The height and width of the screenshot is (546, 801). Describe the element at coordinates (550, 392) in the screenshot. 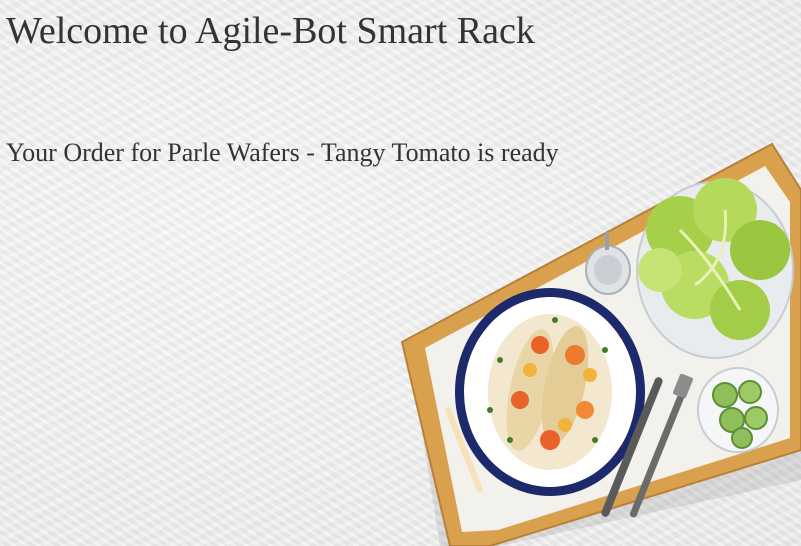

I see `main-plate` at that location.